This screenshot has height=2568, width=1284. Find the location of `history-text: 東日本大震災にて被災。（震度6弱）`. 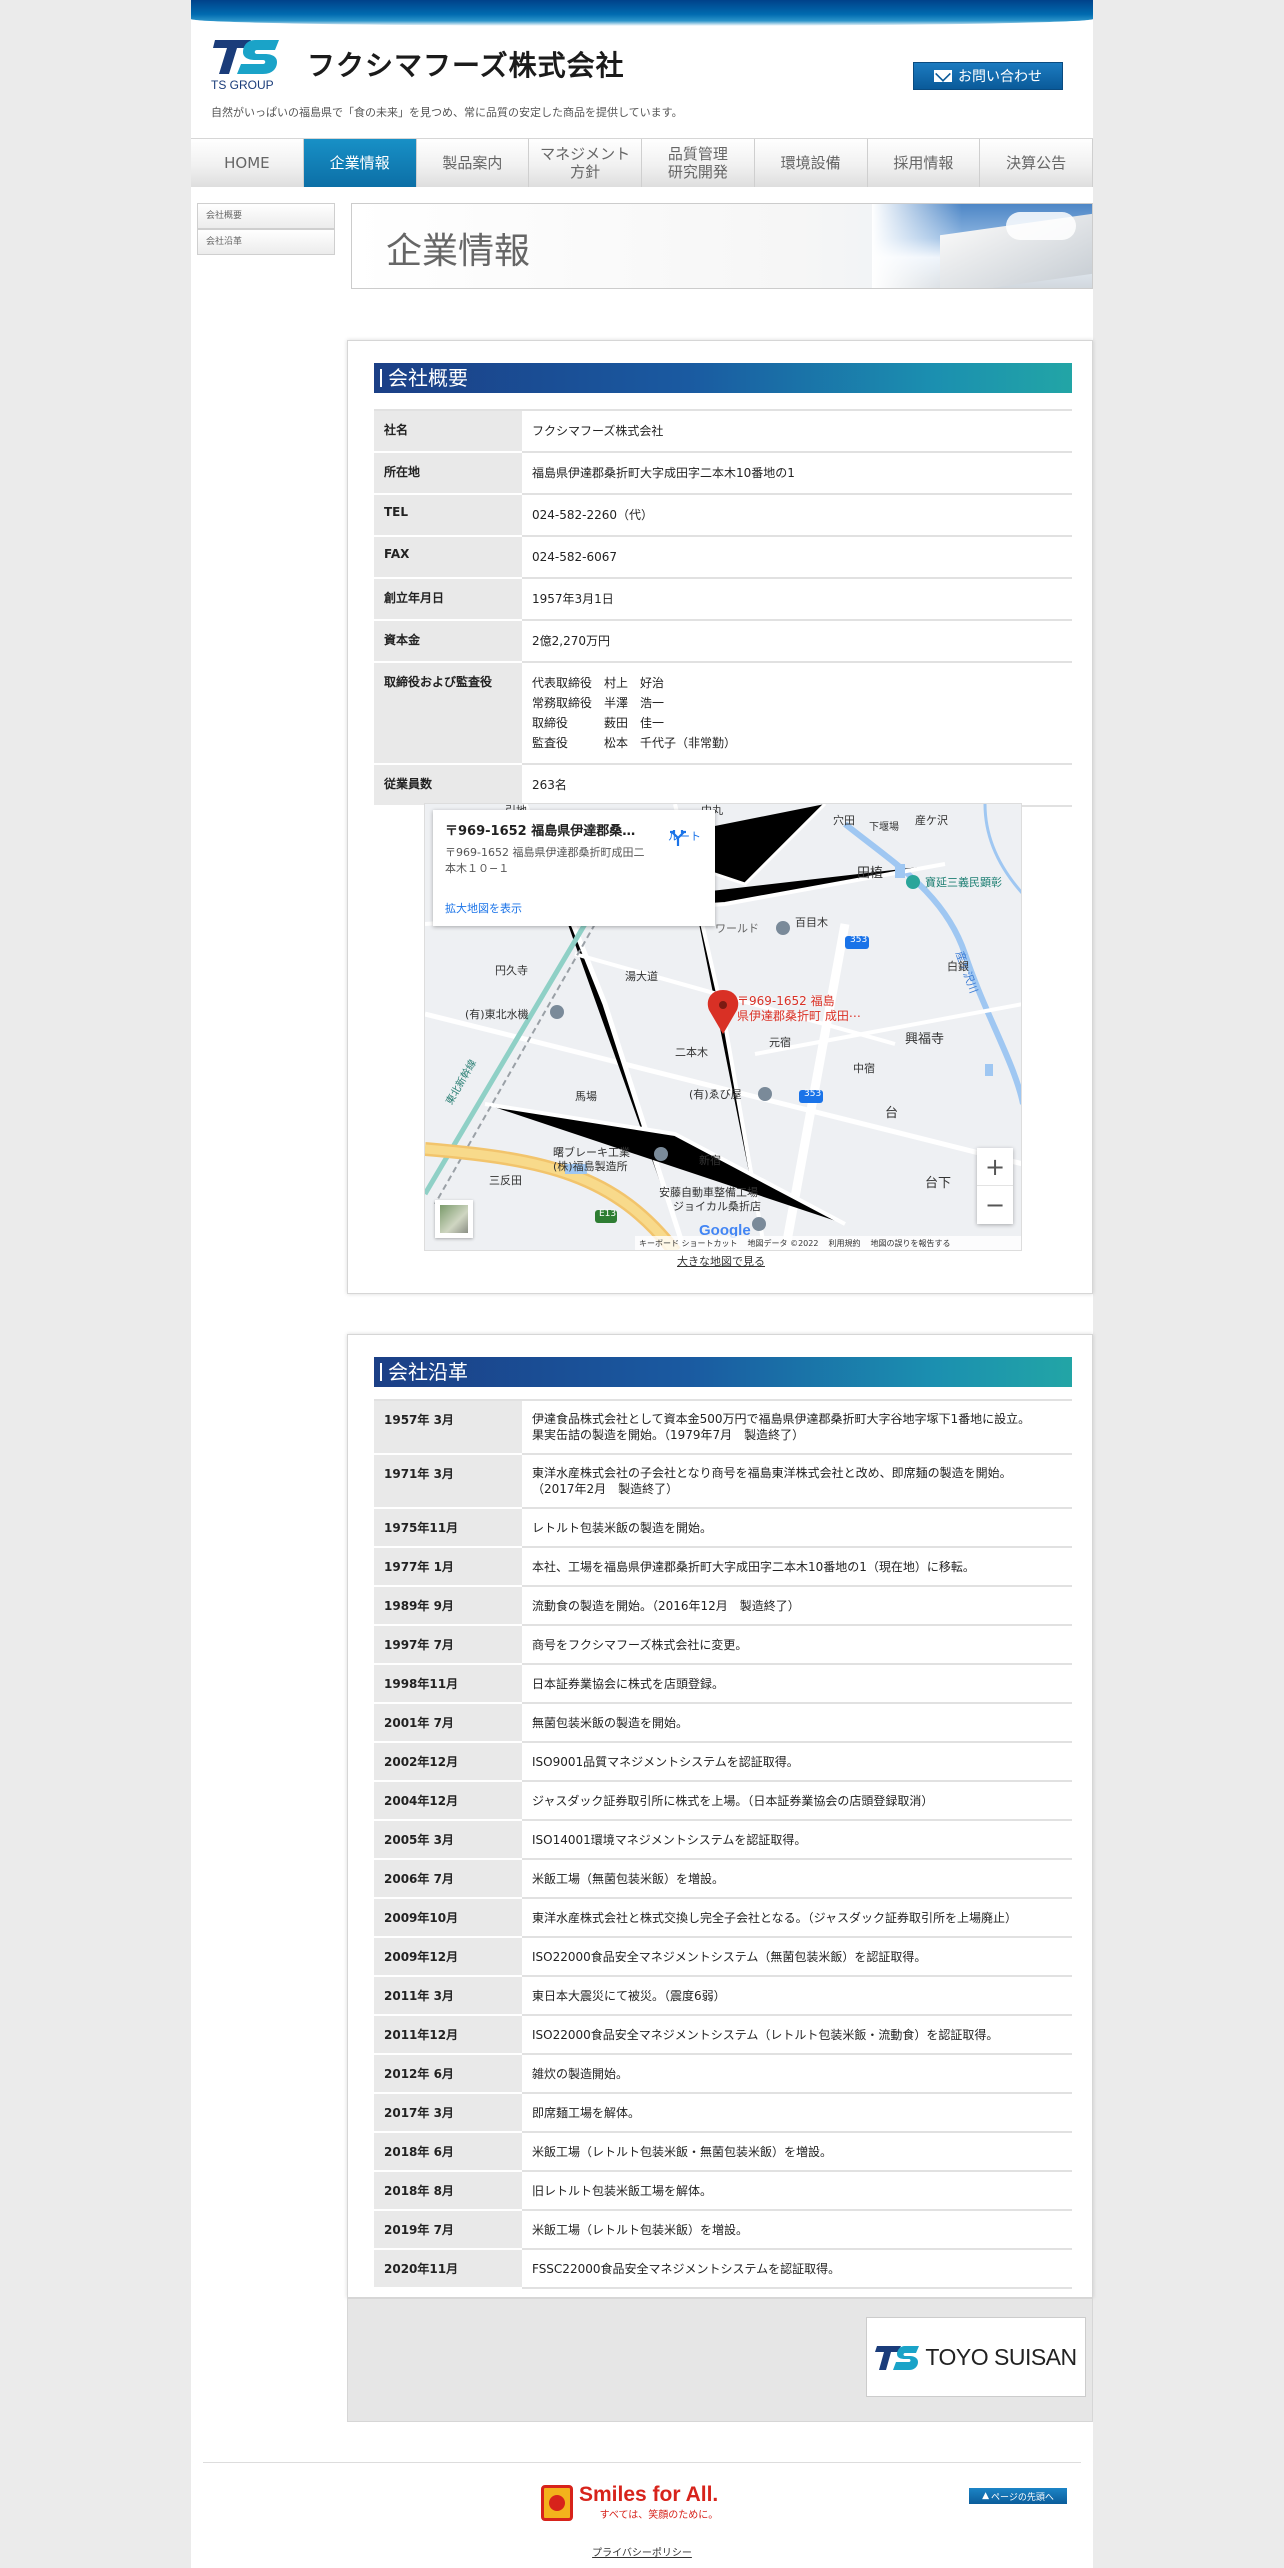

history-text: 東日本大震災にて被災。（震度6弱） is located at coordinates (797, 1996).